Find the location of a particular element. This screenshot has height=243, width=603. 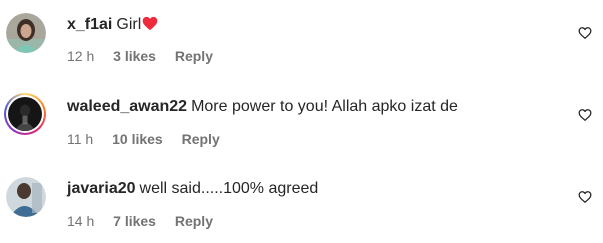

comment-text: well said.....100% agreed is located at coordinates (229, 188).